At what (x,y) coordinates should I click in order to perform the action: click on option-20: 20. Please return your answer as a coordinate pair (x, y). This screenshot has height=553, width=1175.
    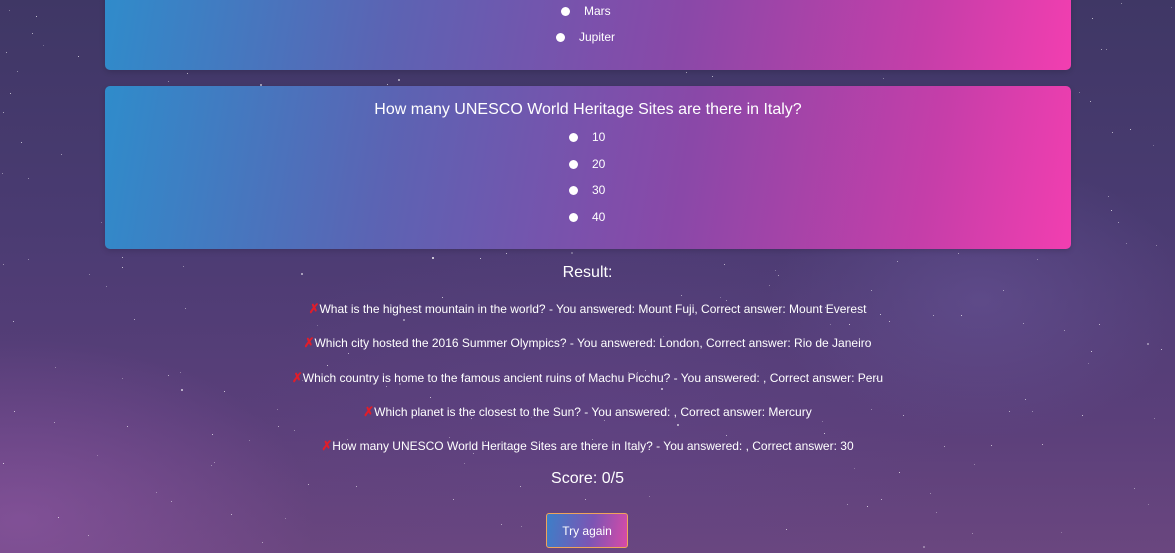
    Looking at the image, I should click on (587, 164).